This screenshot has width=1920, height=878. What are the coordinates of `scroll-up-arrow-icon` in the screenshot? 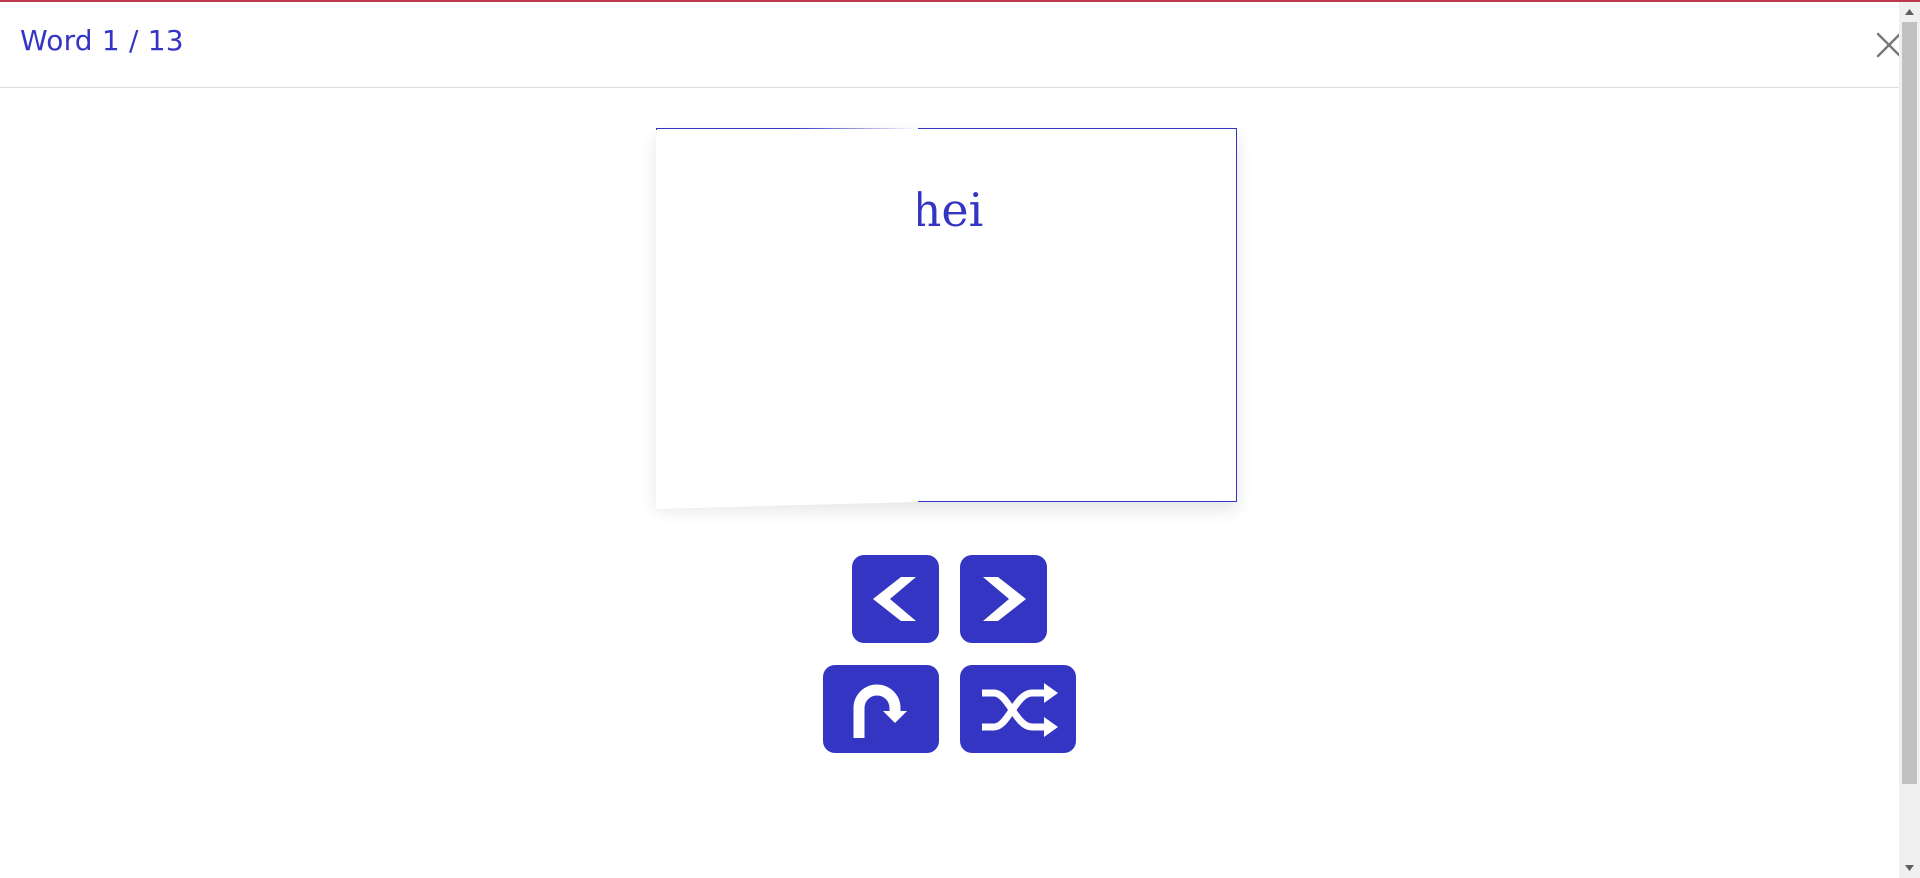 It's located at (1909, 12).